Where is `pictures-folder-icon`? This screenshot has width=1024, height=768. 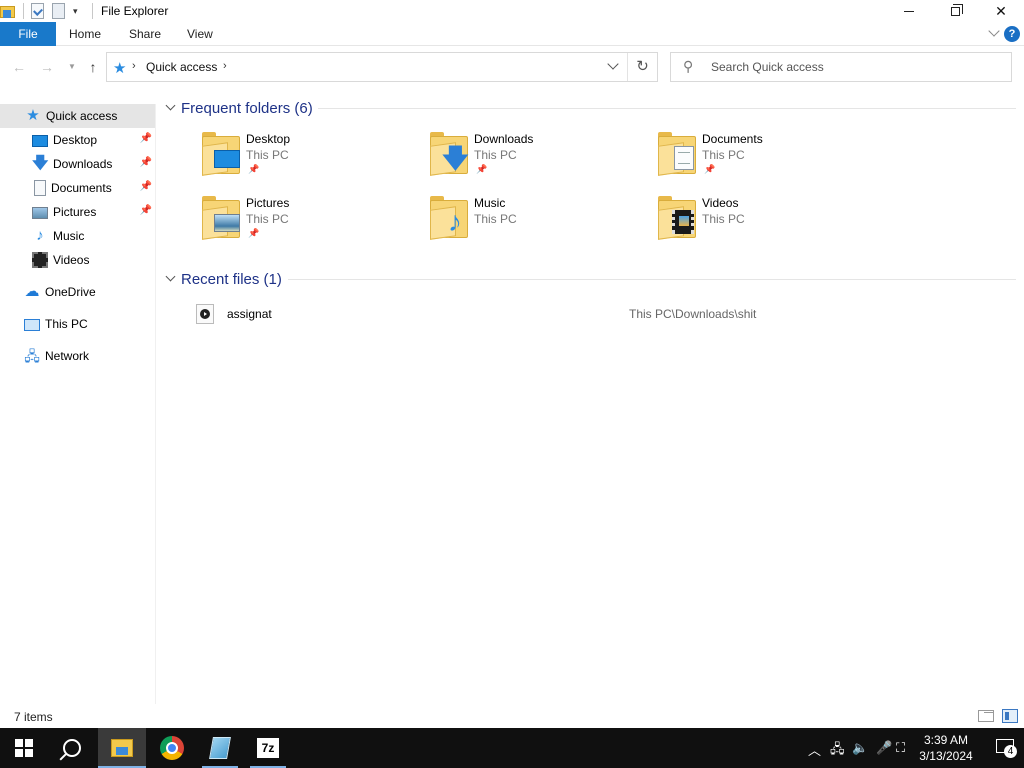
pictures-folder-icon is located at coordinates (222, 218).